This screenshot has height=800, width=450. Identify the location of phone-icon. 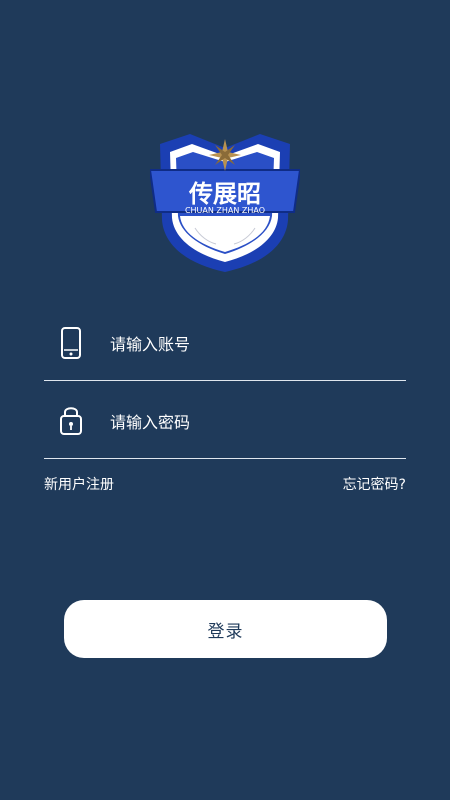
(71, 343).